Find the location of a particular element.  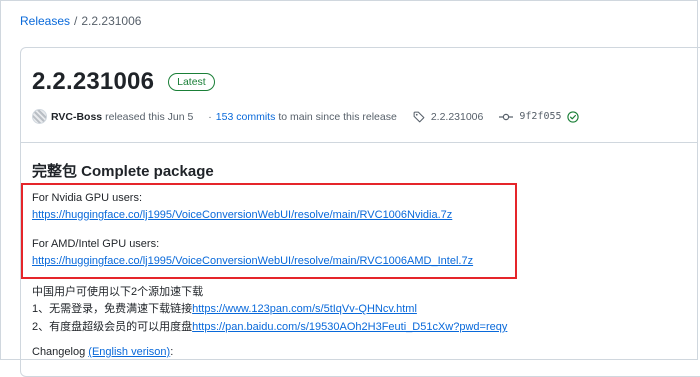

breadcrumb-releases-link: Releases is located at coordinates (45, 21).